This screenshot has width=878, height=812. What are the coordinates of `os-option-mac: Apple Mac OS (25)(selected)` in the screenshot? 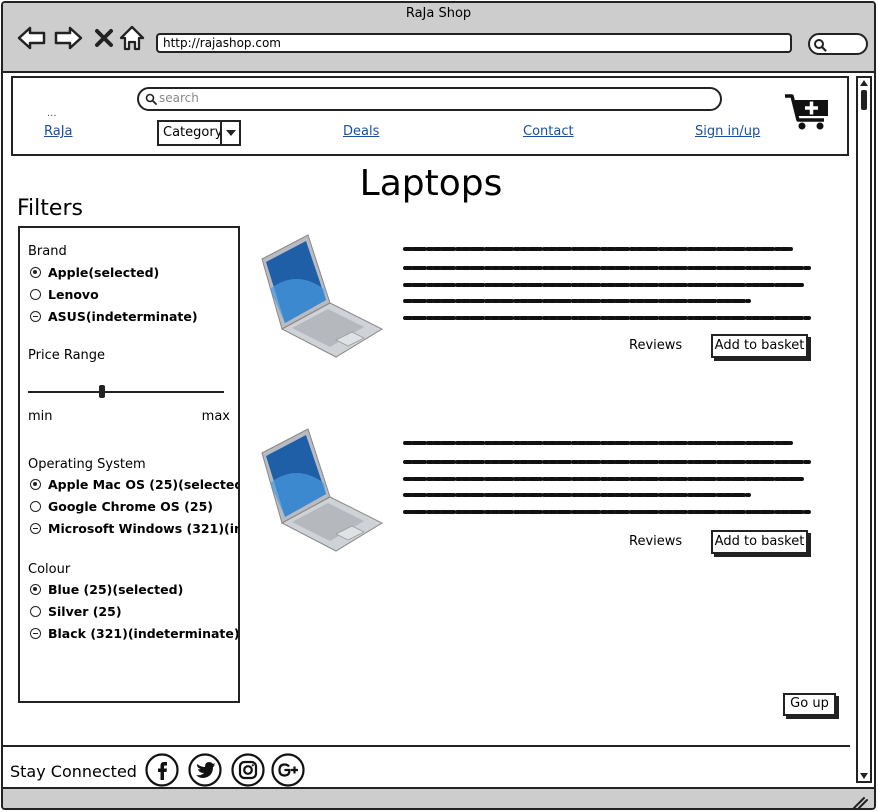 It's located at (135, 484).